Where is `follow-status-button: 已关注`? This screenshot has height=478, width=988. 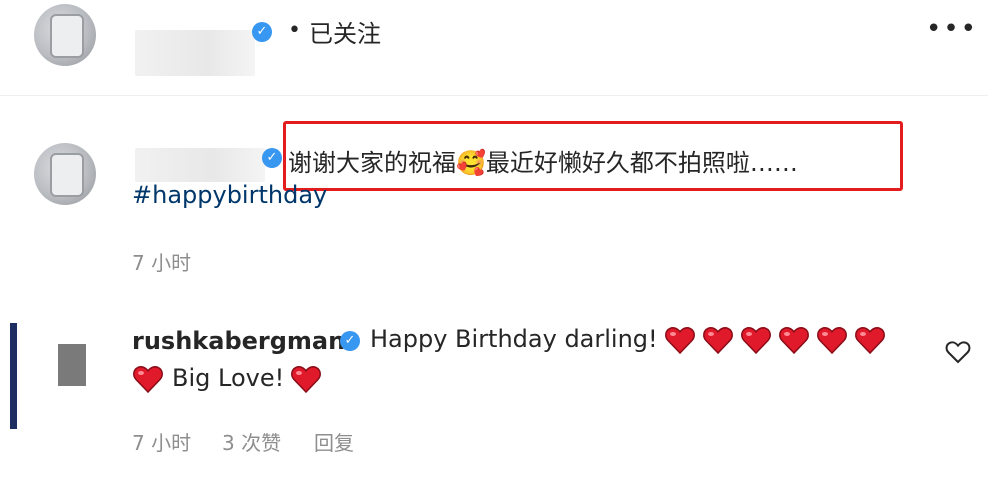 follow-status-button: 已关注 is located at coordinates (345, 31).